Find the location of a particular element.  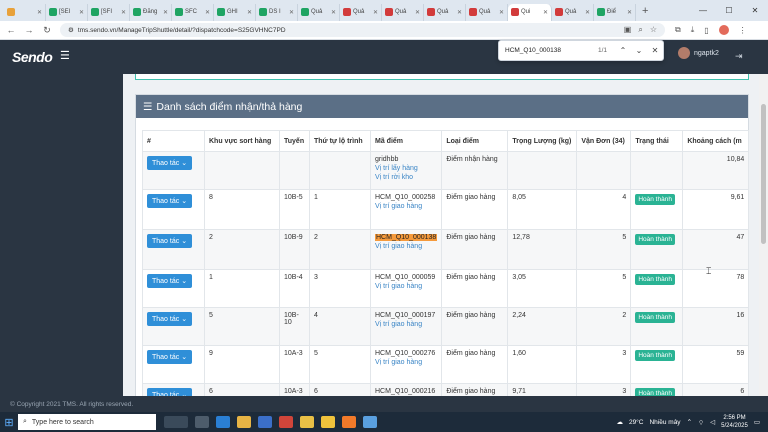

browser-tab: Đăng ✕ is located at coordinates (151, 12).